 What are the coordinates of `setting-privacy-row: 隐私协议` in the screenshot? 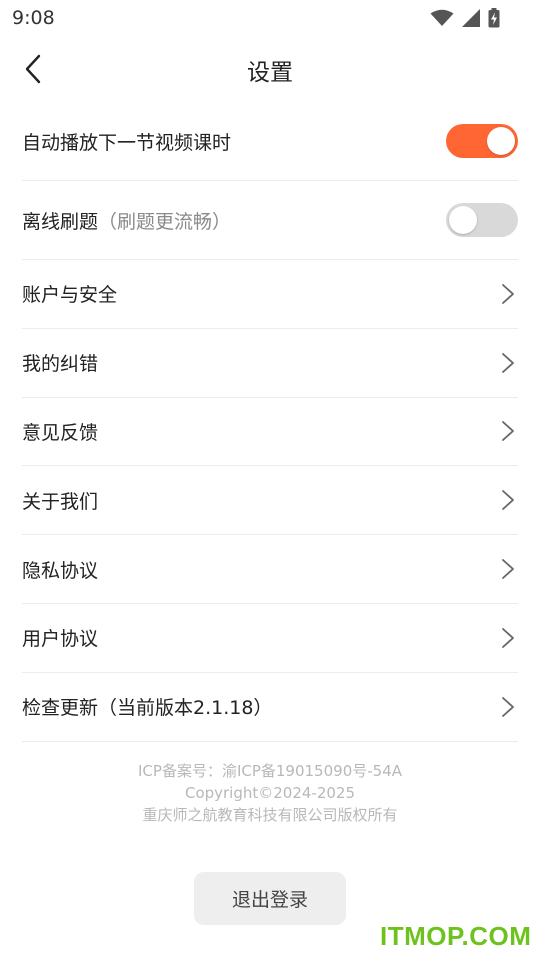 It's located at (270, 569).